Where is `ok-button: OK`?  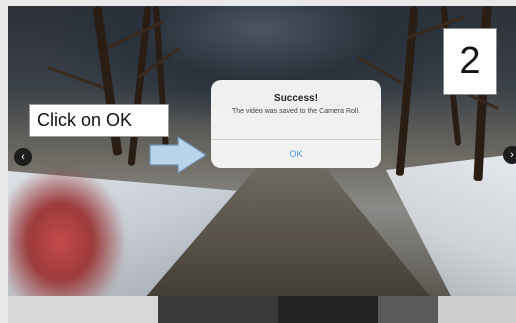 ok-button: OK is located at coordinates (296, 154).